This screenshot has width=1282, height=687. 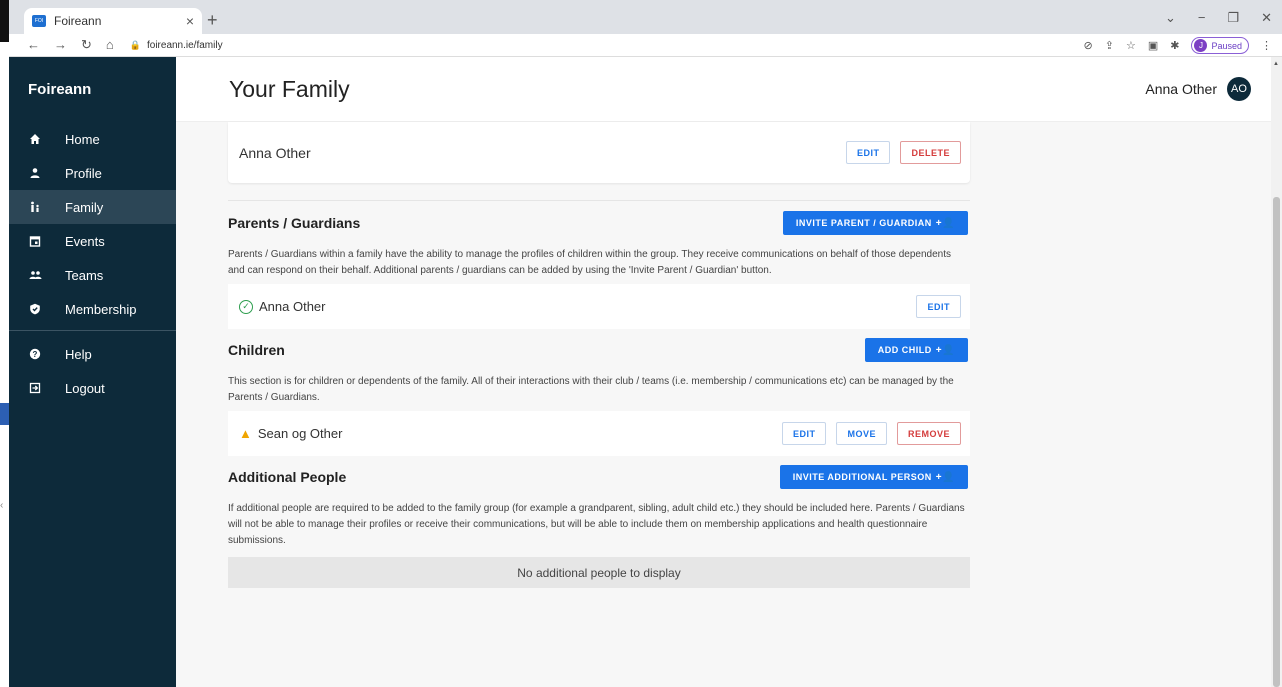 I want to click on close-tab-icon: ×, so click(x=190, y=21).